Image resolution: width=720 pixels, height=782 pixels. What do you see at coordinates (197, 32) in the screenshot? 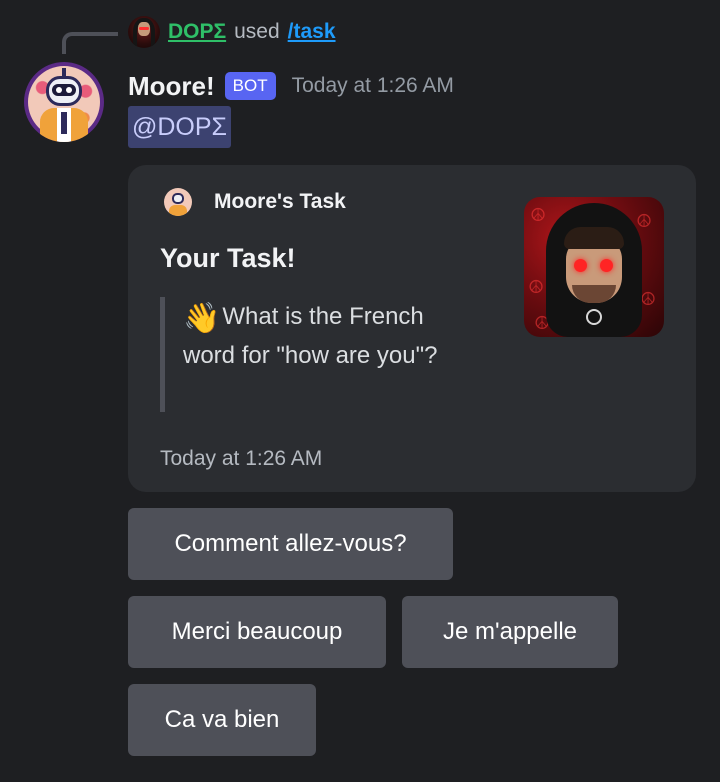
I see `invoking-username: DOPΣ` at bounding box center [197, 32].